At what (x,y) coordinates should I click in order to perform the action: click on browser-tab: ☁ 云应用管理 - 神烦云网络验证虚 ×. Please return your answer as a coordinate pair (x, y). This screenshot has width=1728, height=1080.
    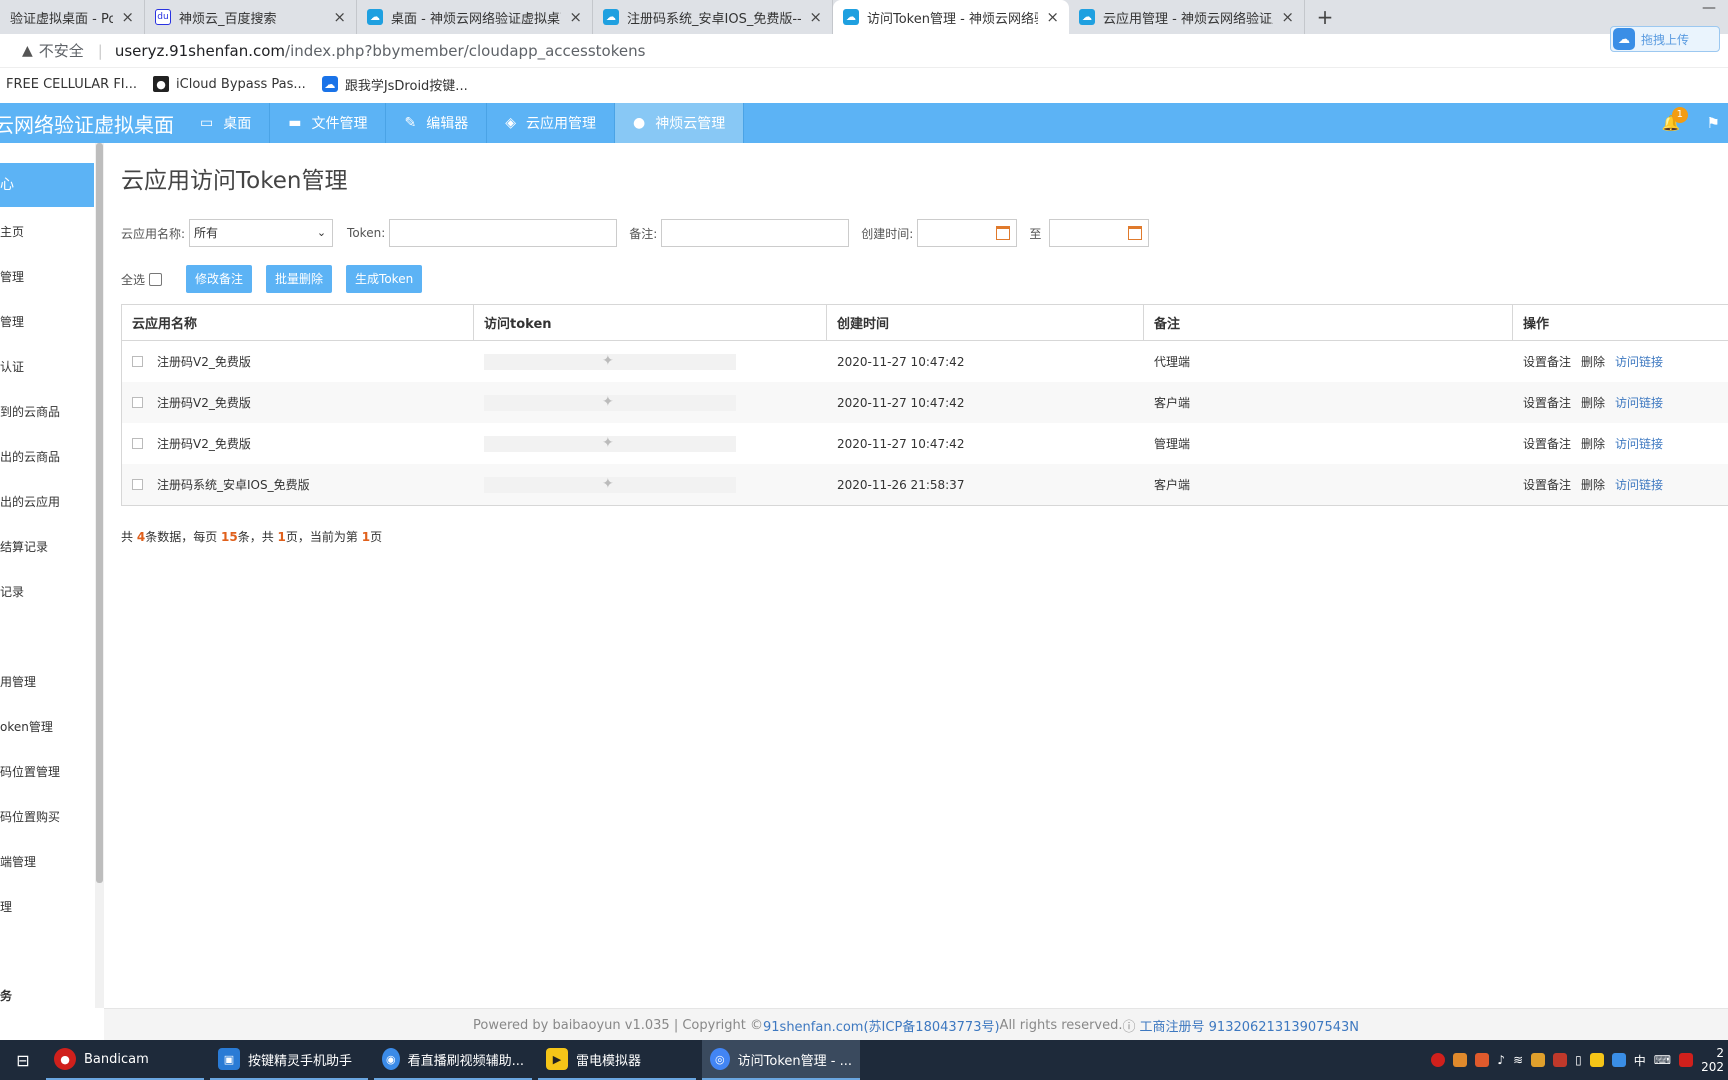
    Looking at the image, I should click on (1187, 17).